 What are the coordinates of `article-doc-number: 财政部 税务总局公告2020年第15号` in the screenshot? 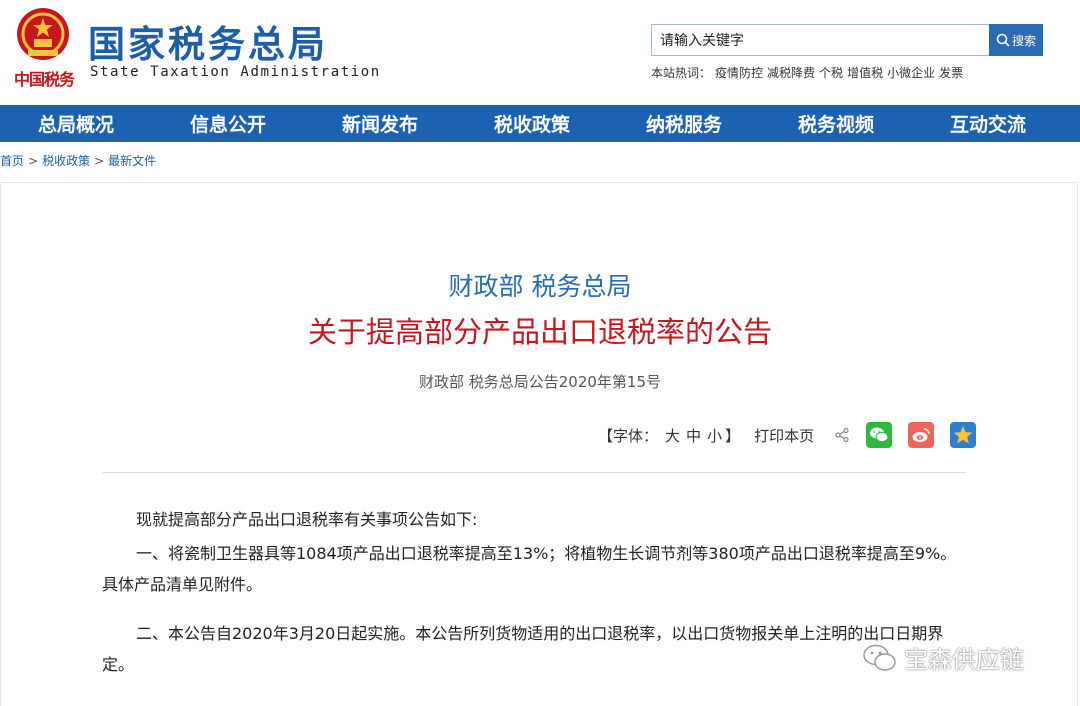 It's located at (540, 382).